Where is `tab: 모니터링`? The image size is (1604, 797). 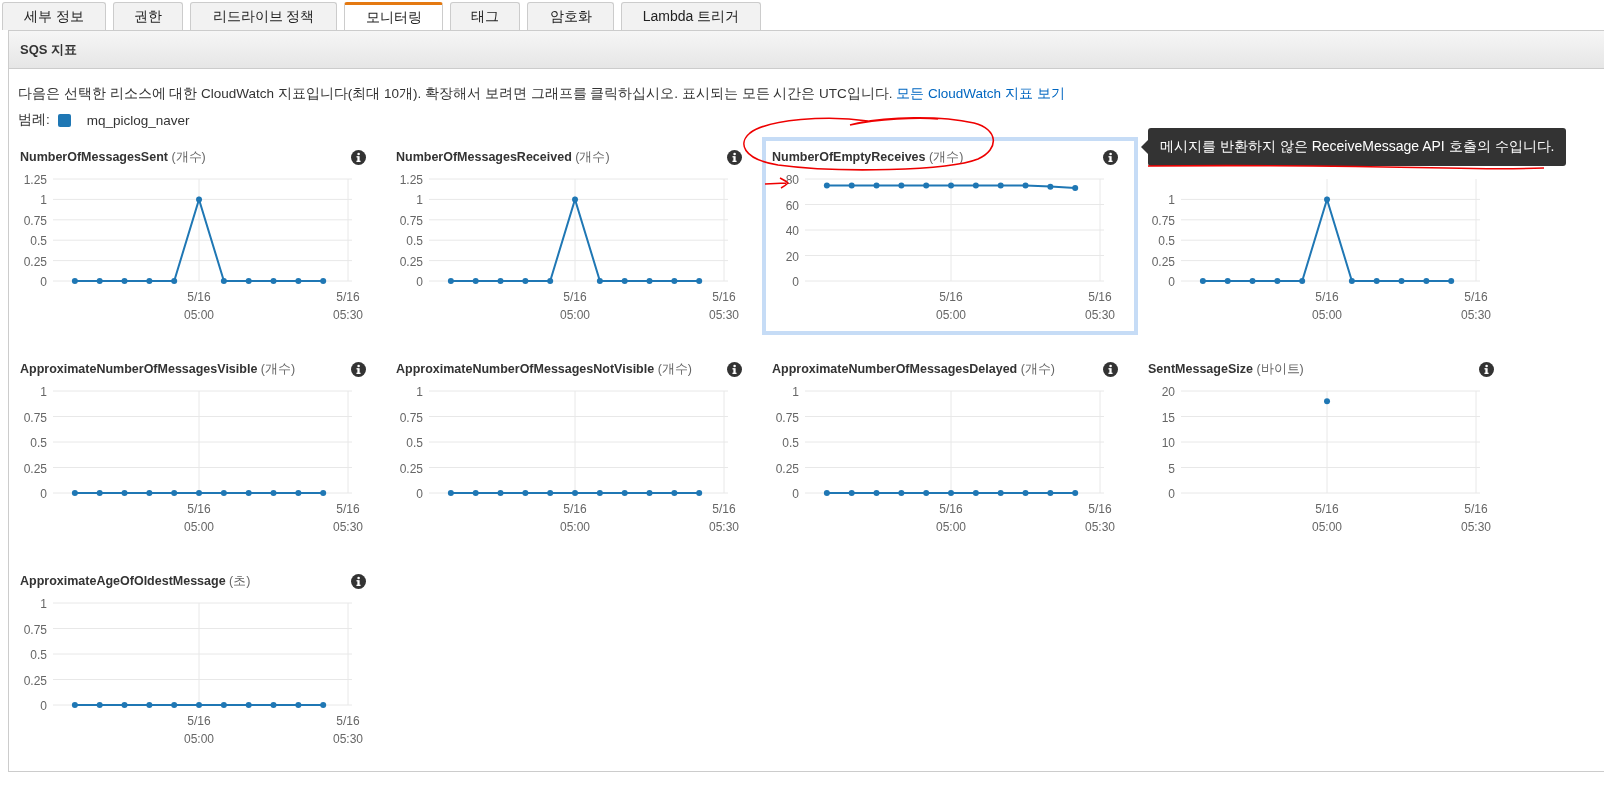 tab: 모니터링 is located at coordinates (393, 16).